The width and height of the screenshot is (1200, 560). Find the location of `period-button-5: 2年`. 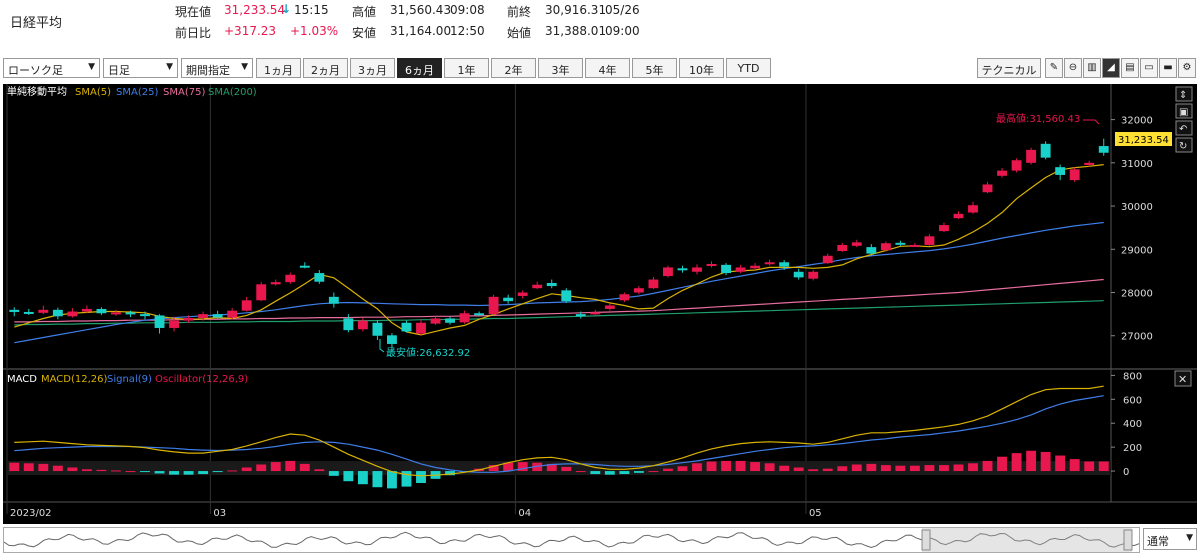

period-button-5: 2年 is located at coordinates (513, 68).